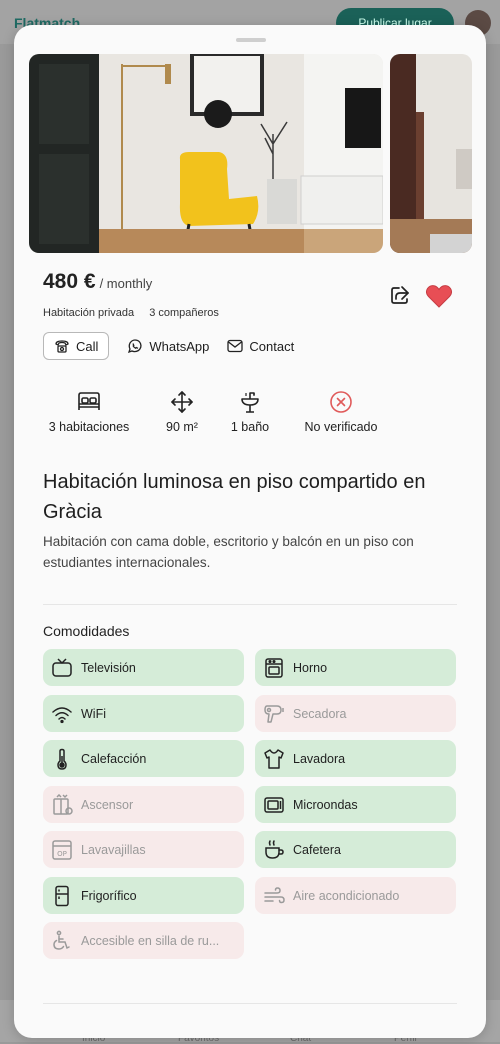  What do you see at coordinates (319, 758) in the screenshot?
I see `amenity-label: Lavadora` at bounding box center [319, 758].